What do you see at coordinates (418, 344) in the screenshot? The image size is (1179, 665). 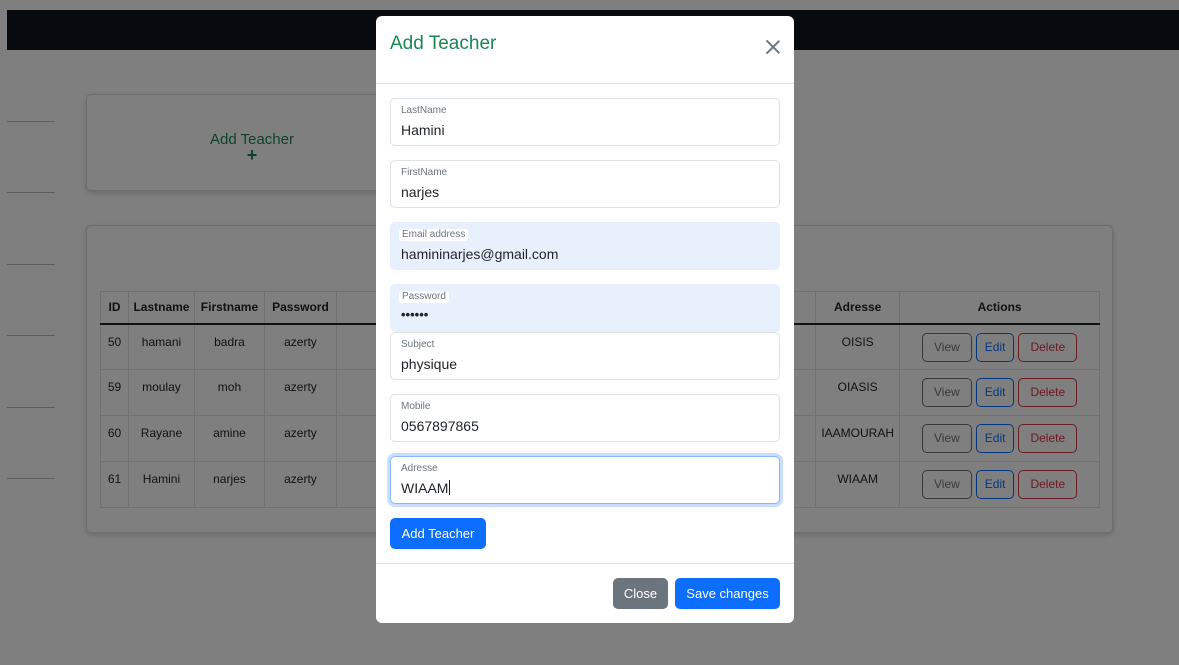 I see `subject-label: Subject` at bounding box center [418, 344].